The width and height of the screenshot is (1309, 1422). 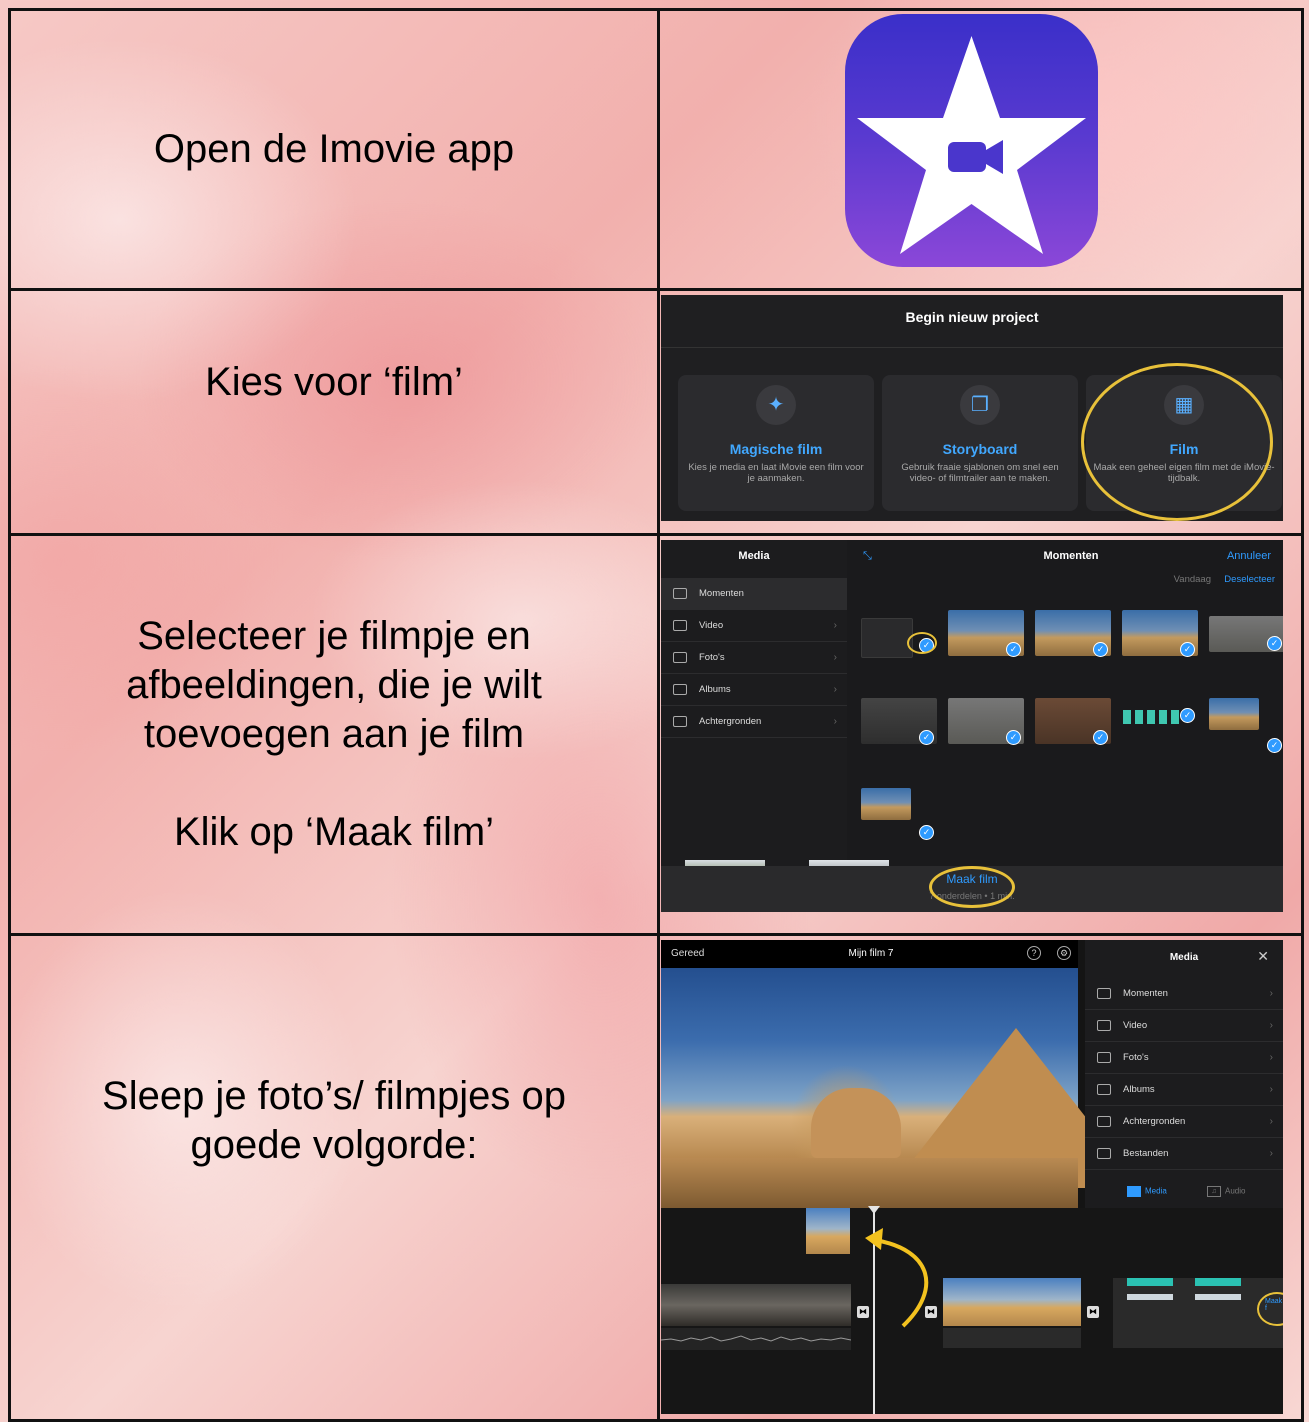 I want to click on media-item-achtergronden: Achtergronden ›, so click(x=1184, y=1122).